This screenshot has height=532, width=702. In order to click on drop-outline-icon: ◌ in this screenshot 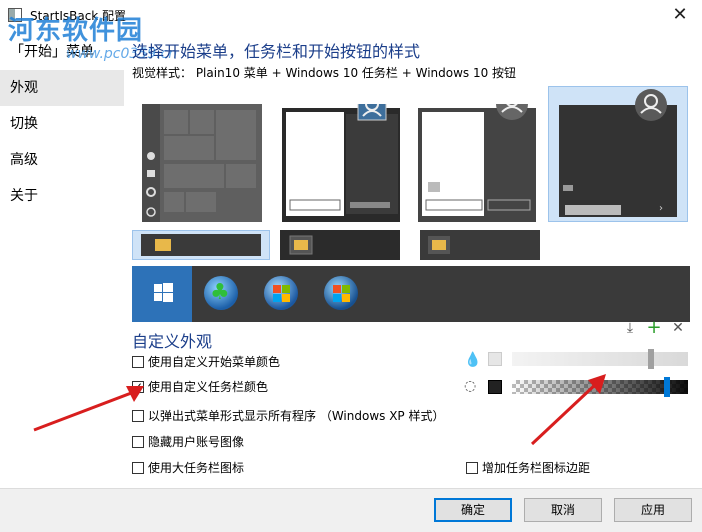, I will do `click(470, 386)`.